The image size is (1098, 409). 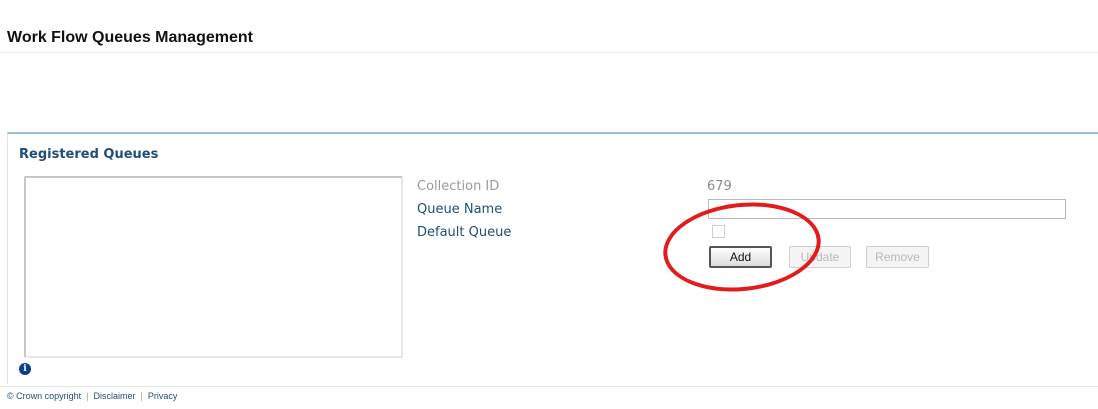 What do you see at coordinates (887, 209) in the screenshot?
I see `queue-name-input` at bounding box center [887, 209].